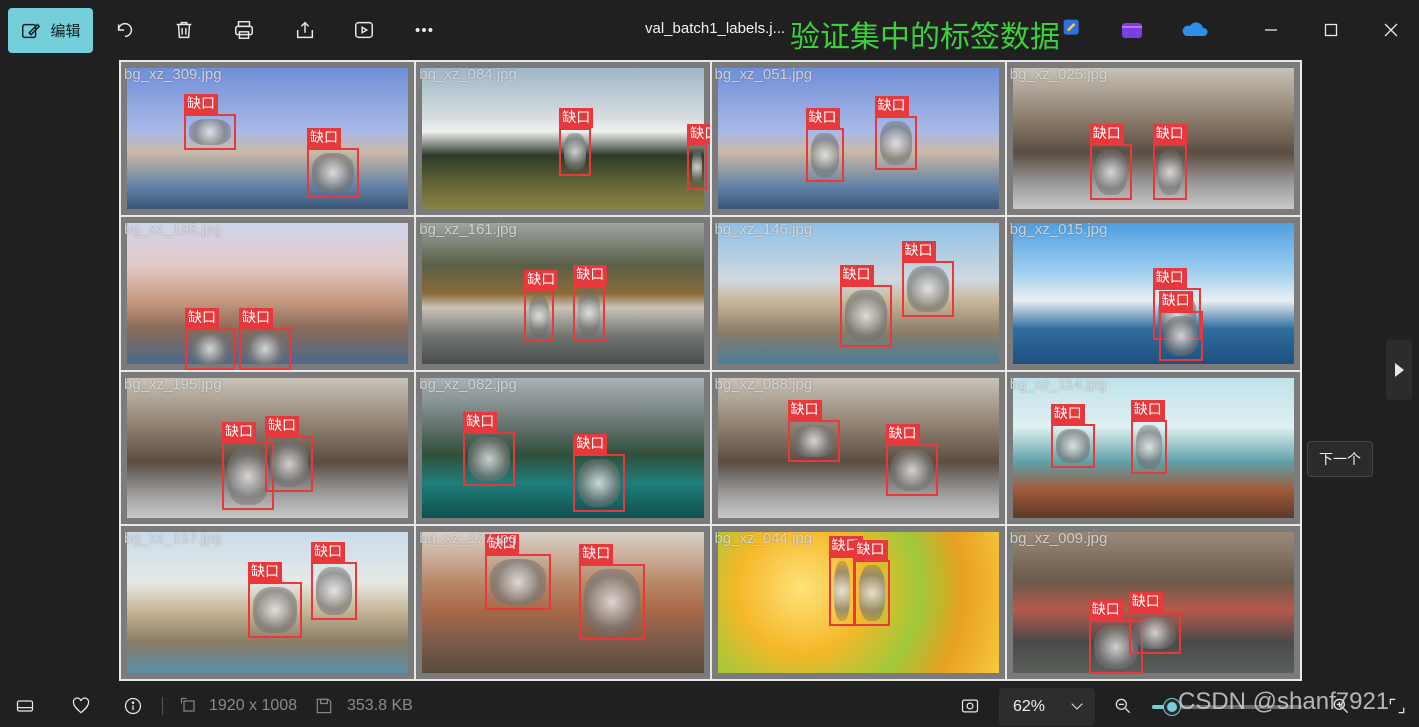  What do you see at coordinates (709, 30) in the screenshot?
I see `toolbar: 编辑 val_batch1_labels.j... 验证集中的标签数据` at bounding box center [709, 30].